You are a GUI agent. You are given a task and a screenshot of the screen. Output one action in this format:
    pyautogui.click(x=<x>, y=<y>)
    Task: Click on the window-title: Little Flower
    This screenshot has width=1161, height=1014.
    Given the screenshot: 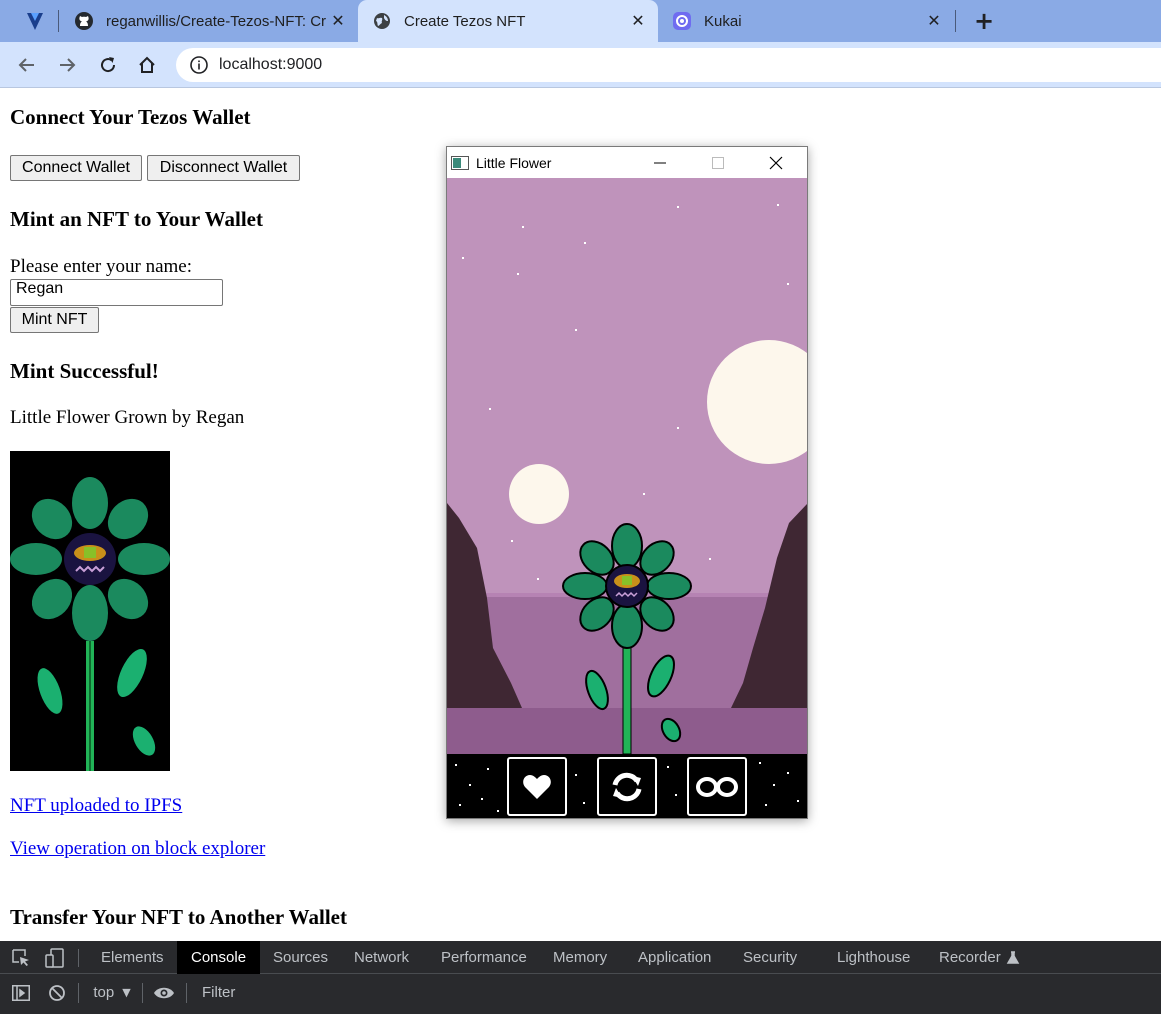 What is the action you would take?
    pyautogui.click(x=514, y=162)
    